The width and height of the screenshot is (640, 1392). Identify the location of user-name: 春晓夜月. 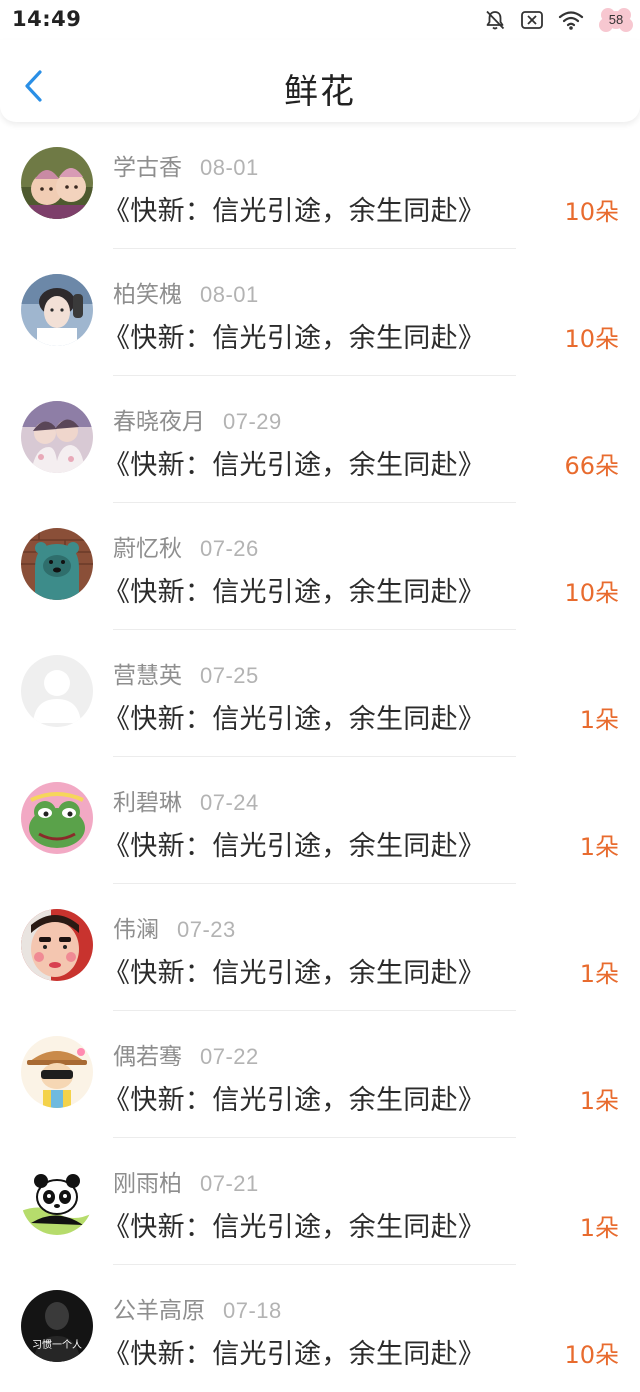
(159, 422).